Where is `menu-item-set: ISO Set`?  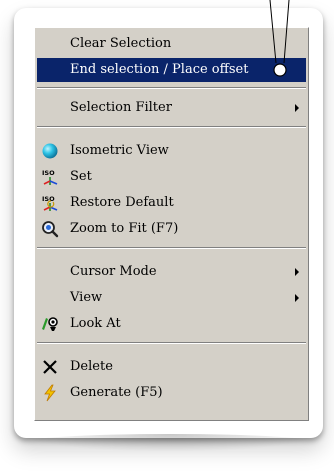
menu-item-set: ISO Set is located at coordinates (171, 177).